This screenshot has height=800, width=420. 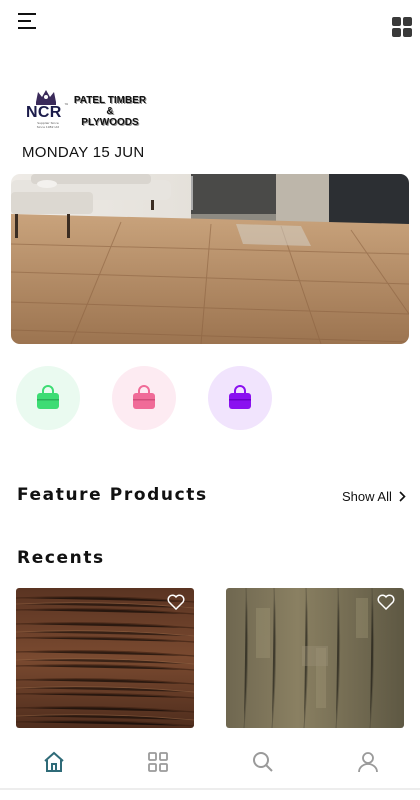 I want to click on nav-home, so click(x=54, y=762).